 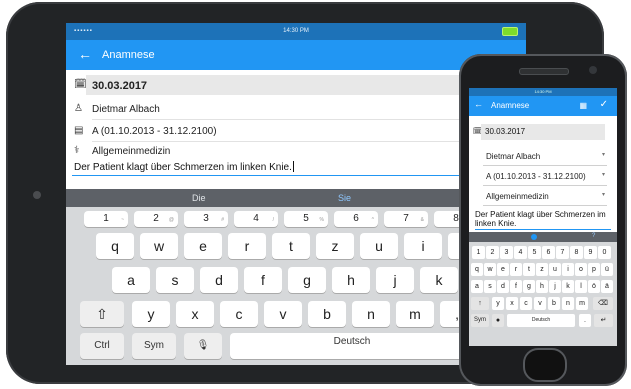 I want to click on phone-sym-key: Sym, so click(x=480, y=320).